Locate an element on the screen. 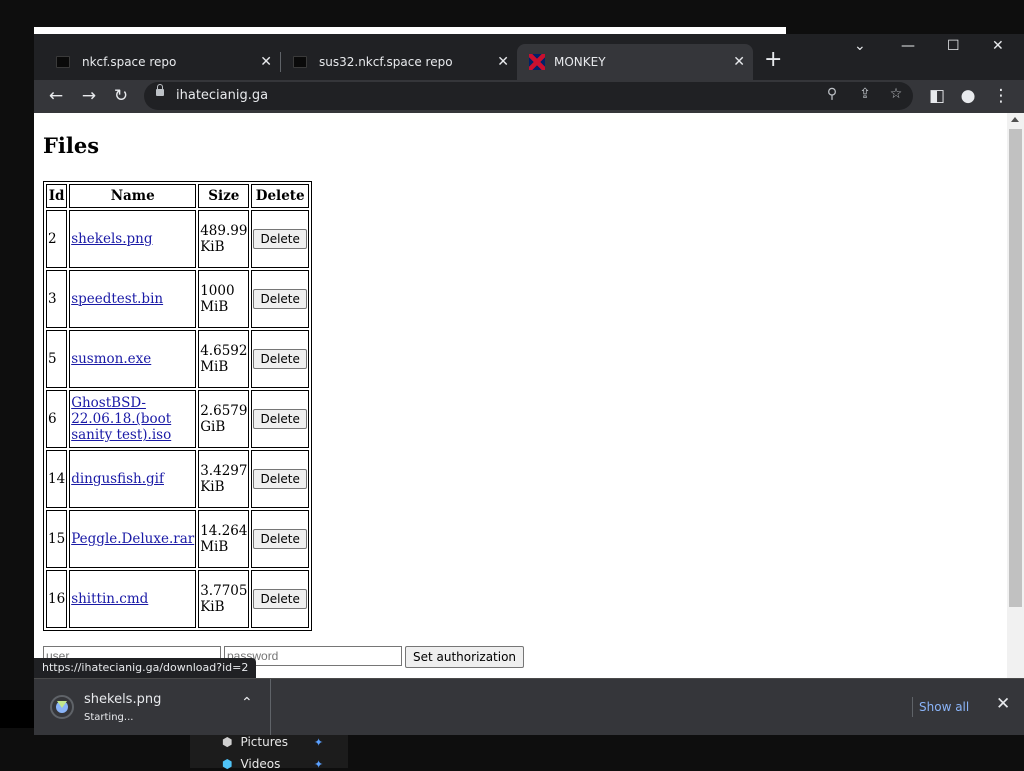 The image size is (1024, 771). vertical-scrollbar is located at coordinates (1015, 395).